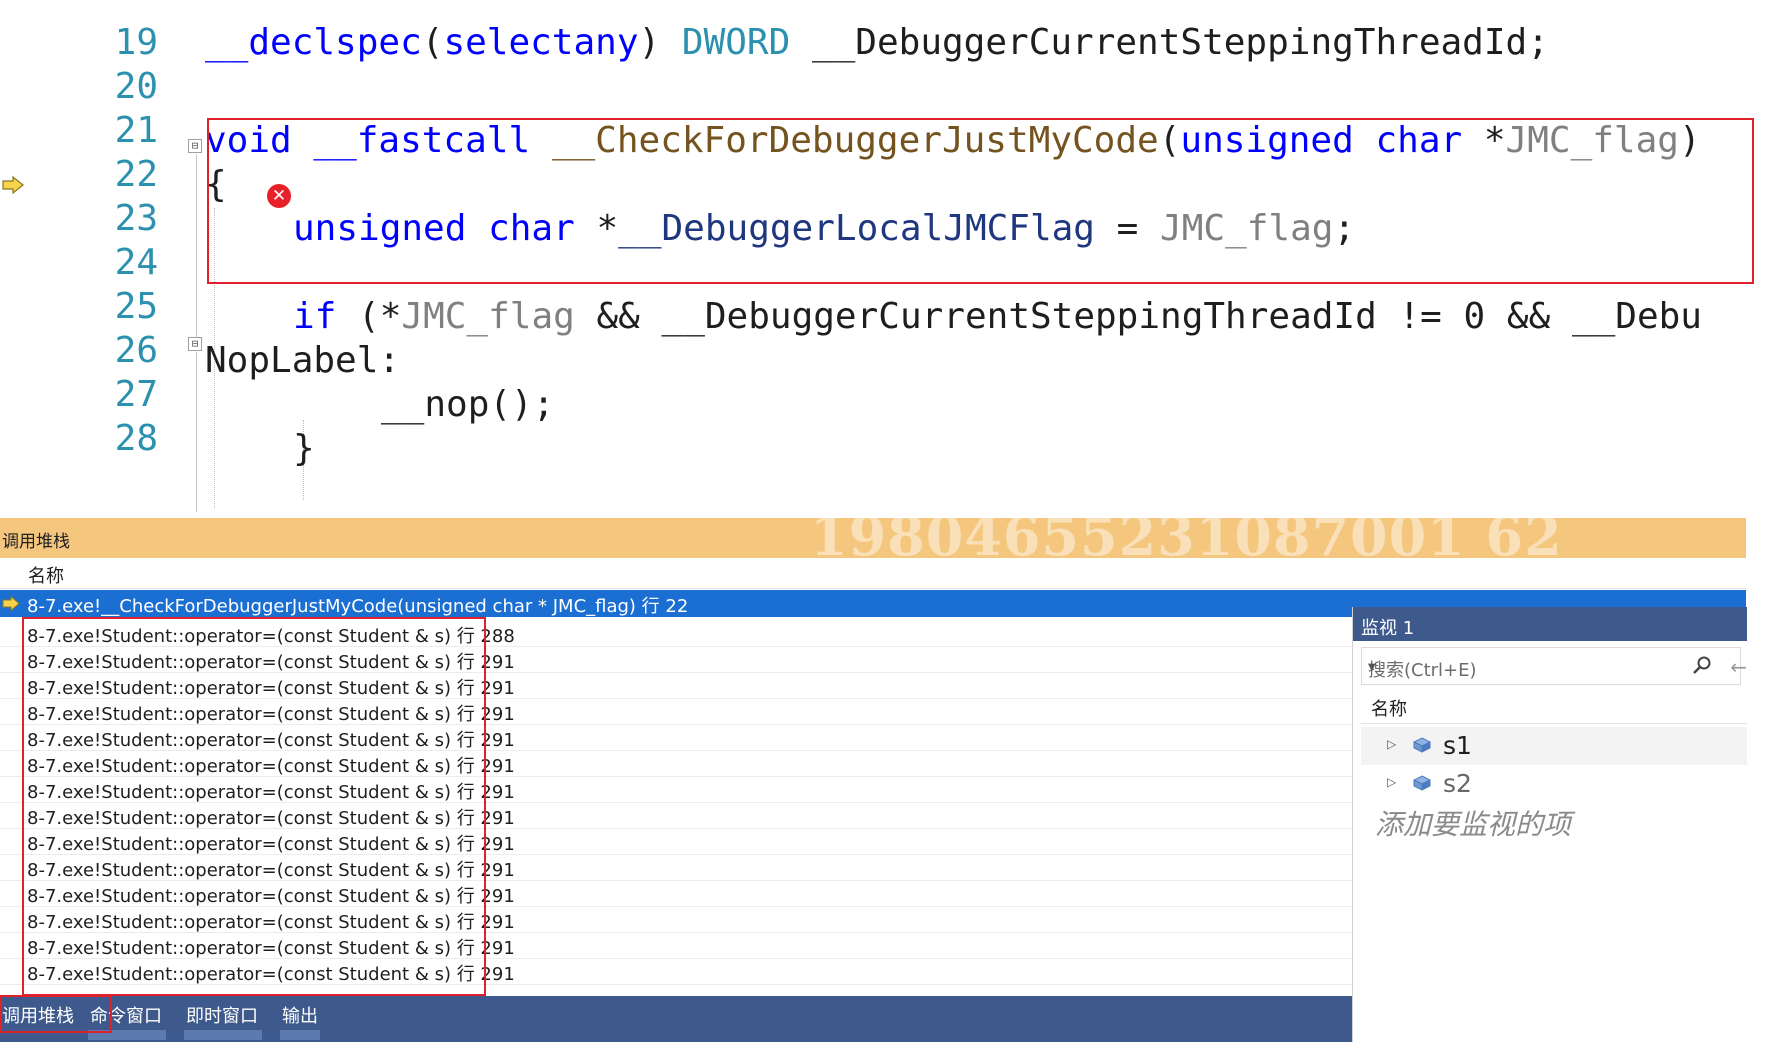 This screenshot has width=1768, height=1042. Describe the element at coordinates (1554, 784) in the screenshot. I see `watch-item: ▷ s2` at that location.